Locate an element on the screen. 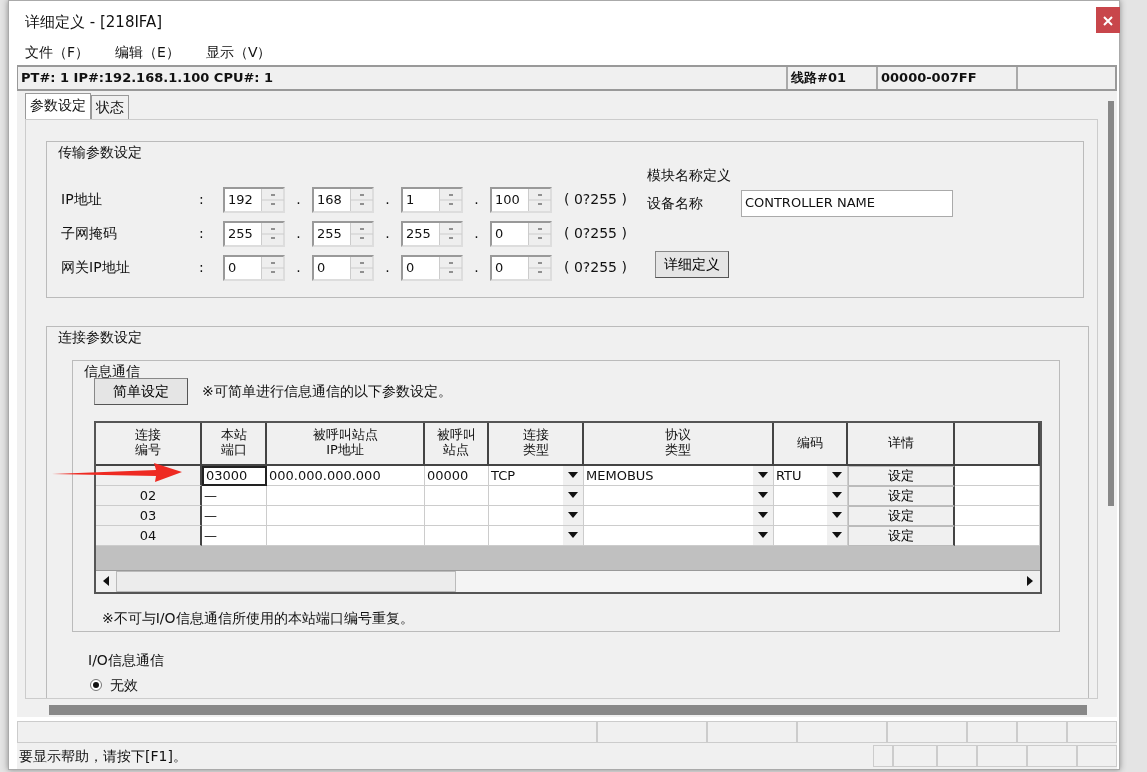  section-label: 模块名称定义 is located at coordinates (689, 175).